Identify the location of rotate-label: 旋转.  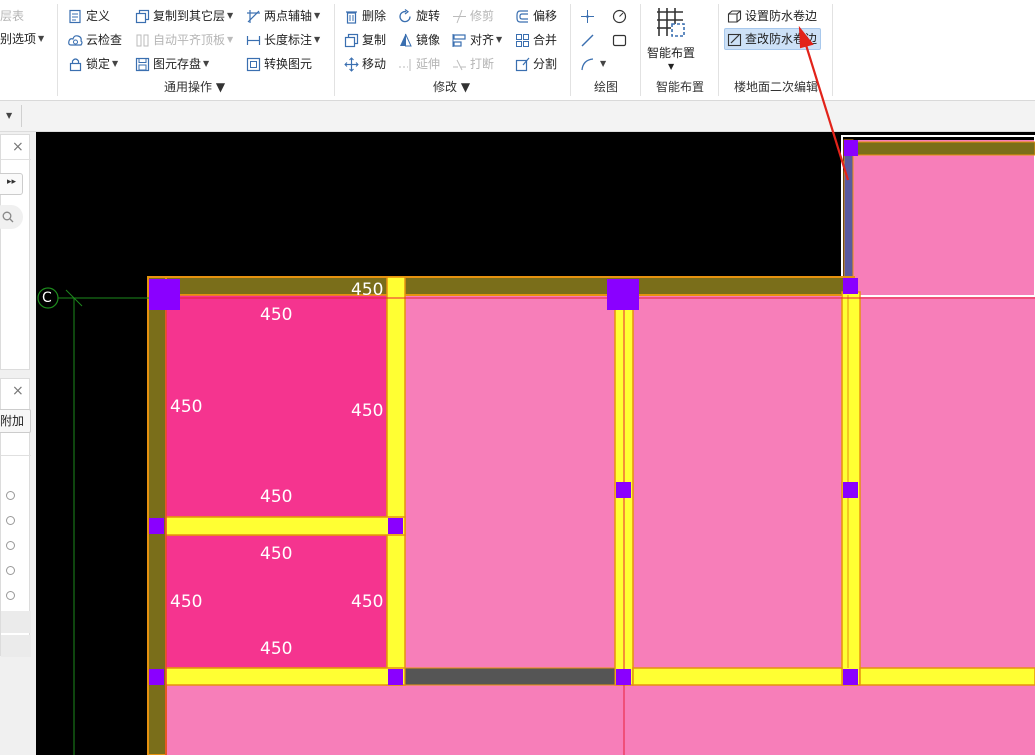
(428, 16).